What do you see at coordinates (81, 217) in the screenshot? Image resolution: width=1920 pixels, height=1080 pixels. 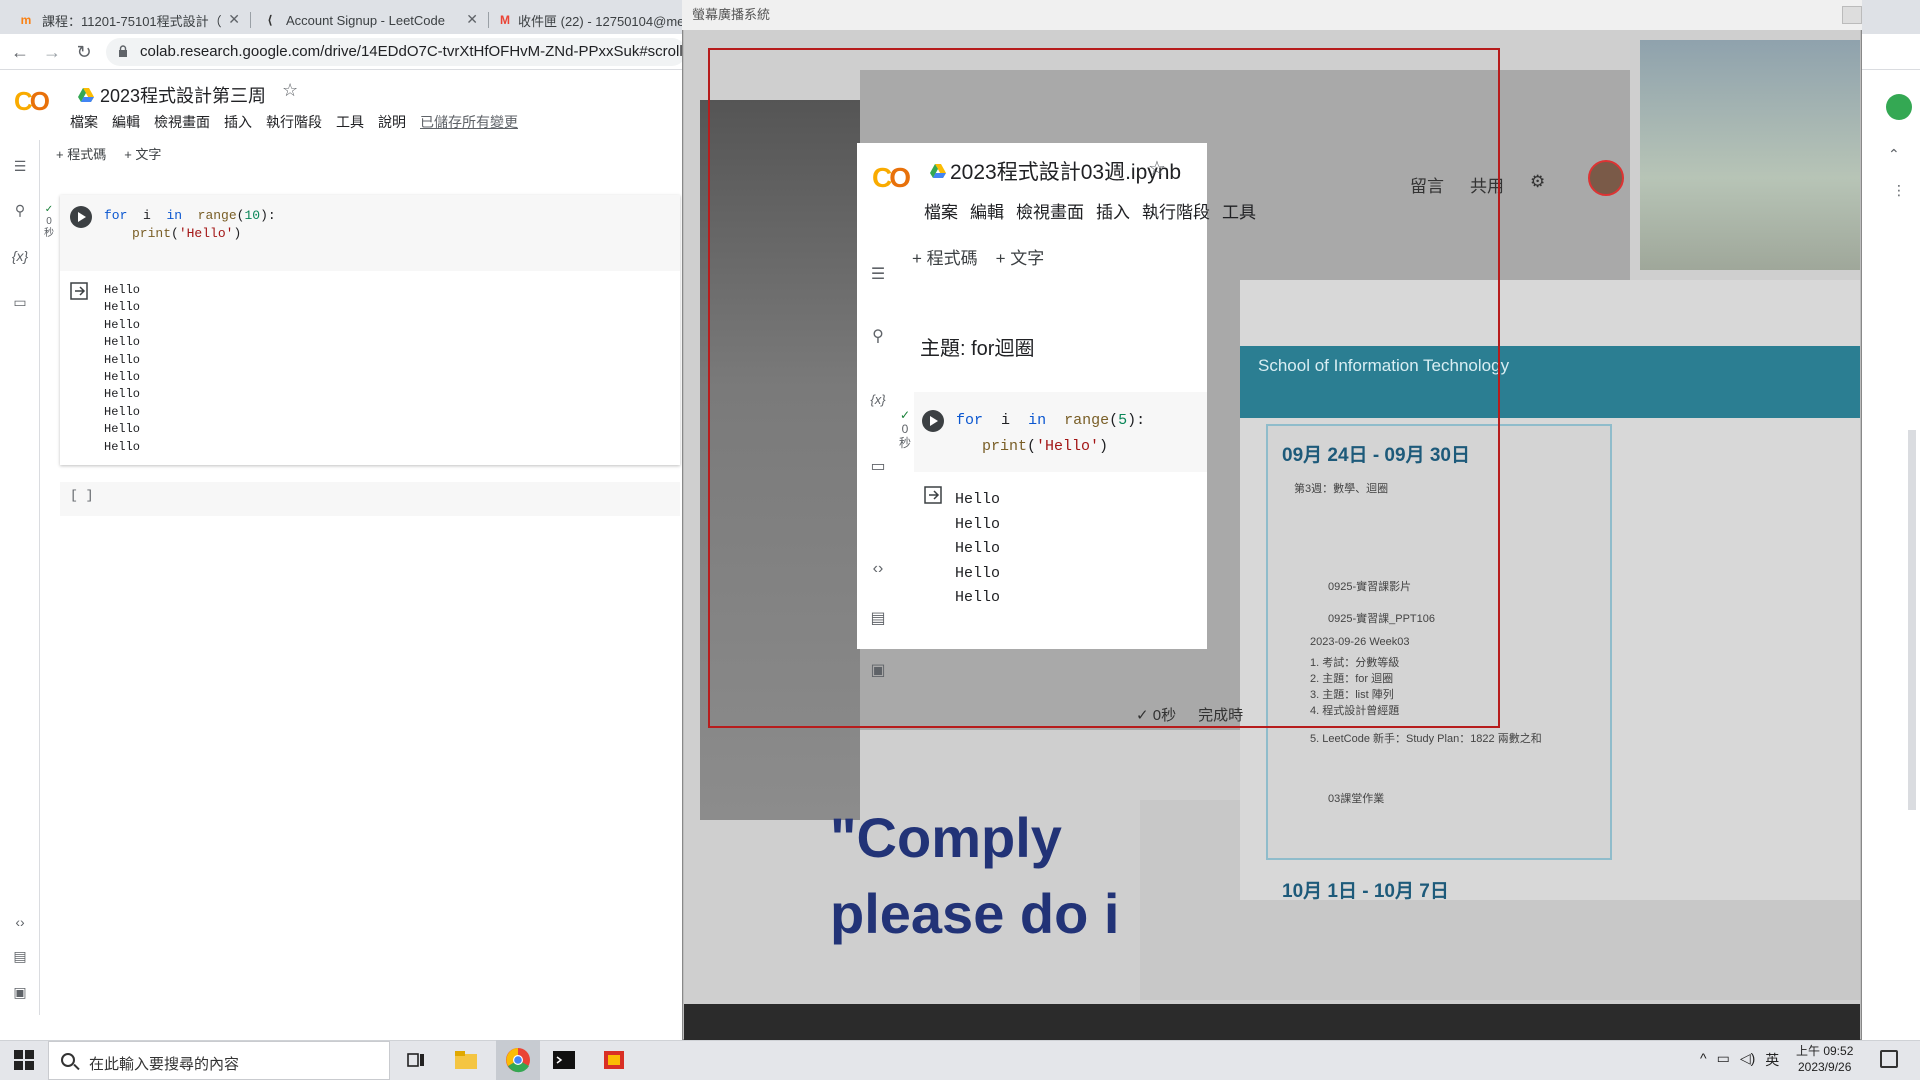 I see `run-cell-button` at bounding box center [81, 217].